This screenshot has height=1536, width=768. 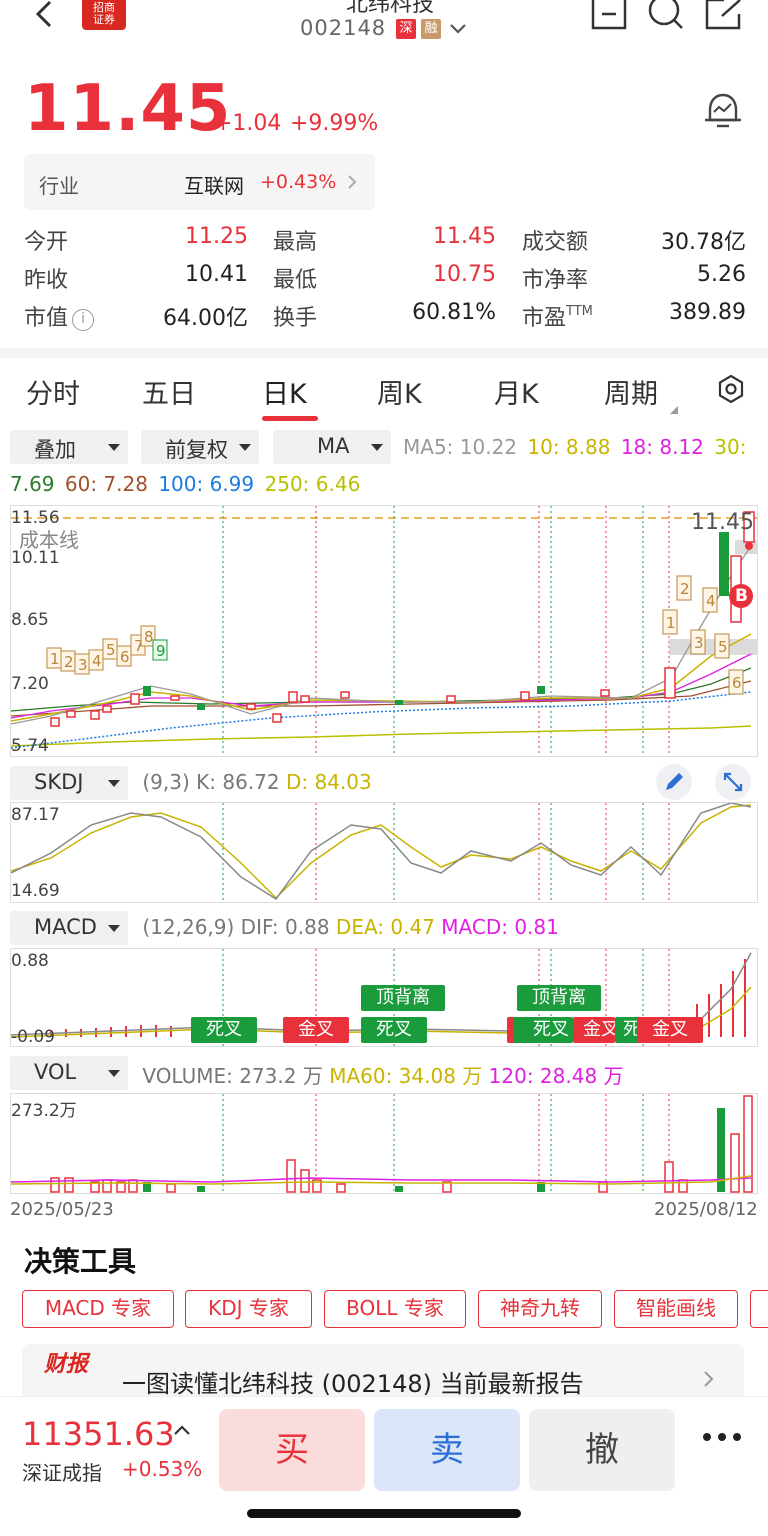 I want to click on tab-monthly-k: 月K, so click(x=516, y=391).